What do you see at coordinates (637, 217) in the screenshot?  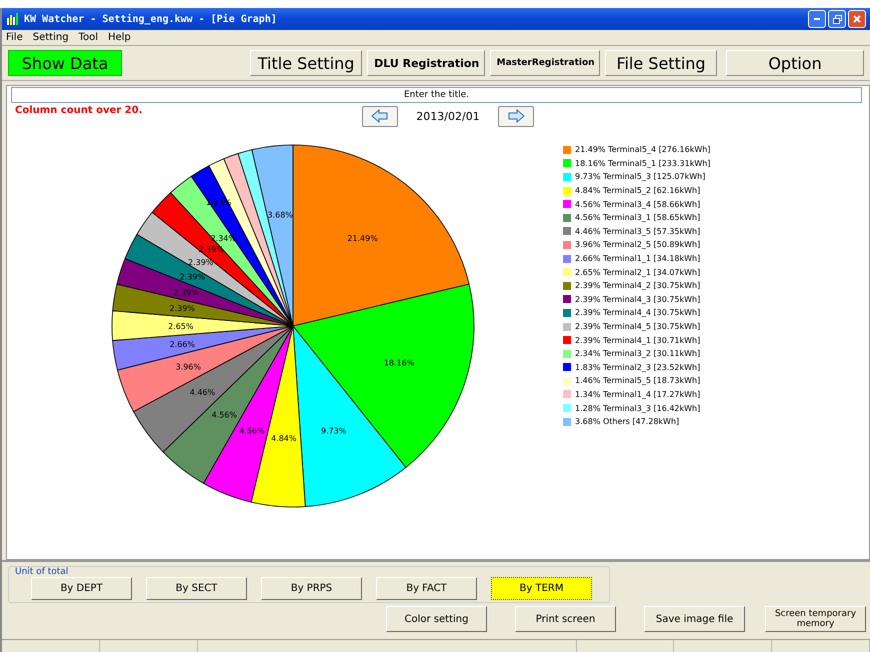 I see `legend-label: 4.56% Terminal3_1 [58.65kWh]` at bounding box center [637, 217].